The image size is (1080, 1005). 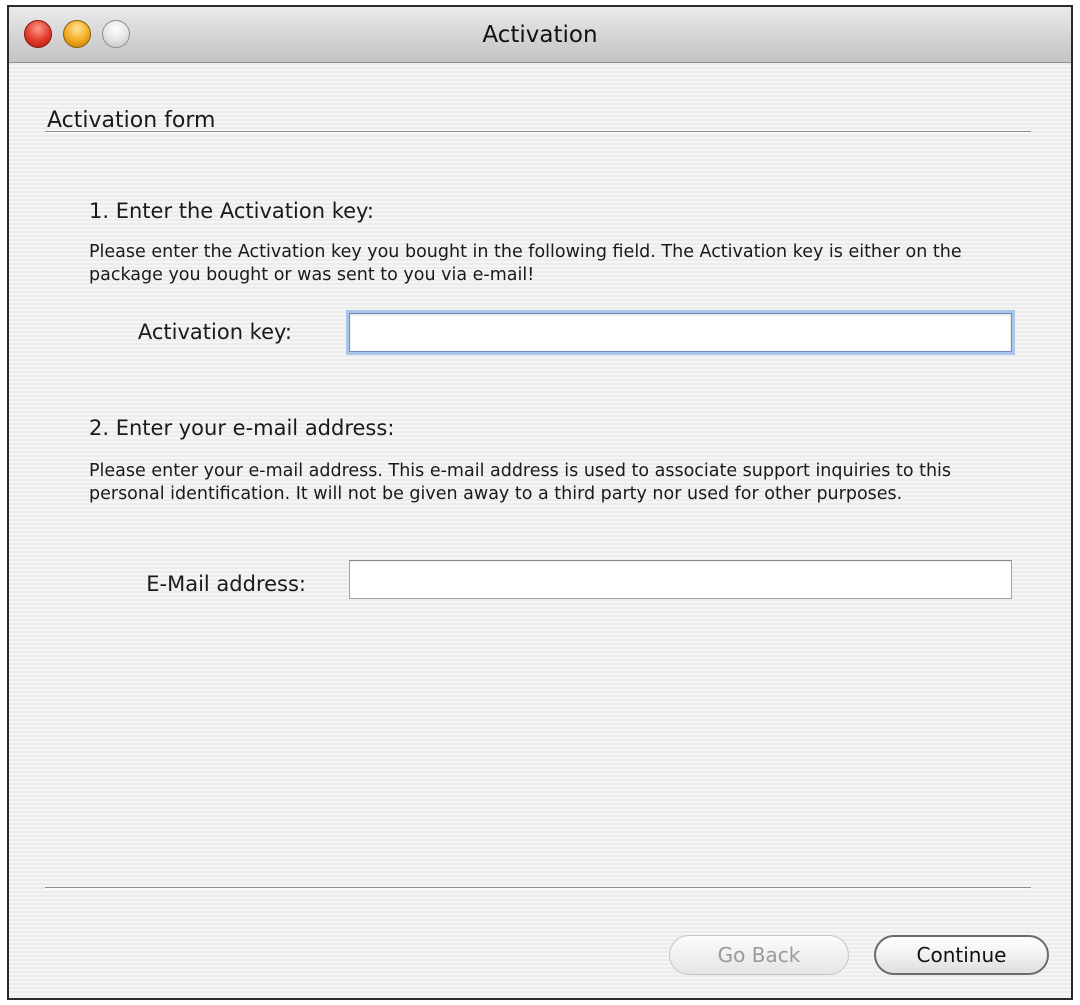 I want to click on title-bar: Activation, so click(x=540, y=35).